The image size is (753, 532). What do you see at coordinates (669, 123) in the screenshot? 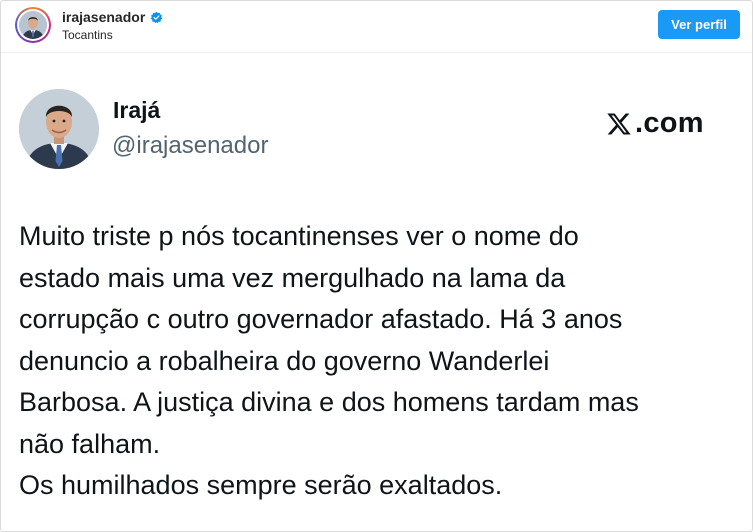
I see `x-com-label: .com` at bounding box center [669, 123].